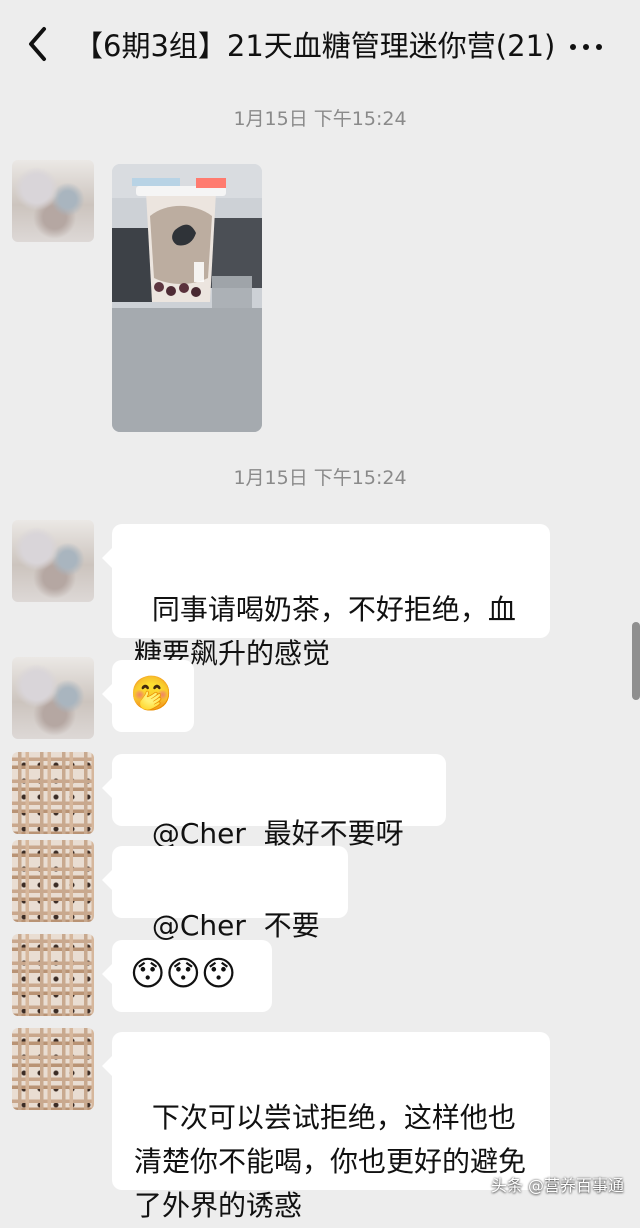  What do you see at coordinates (274, 824) in the screenshot?
I see `message-bubble: @Cher 最好不要呀😭` at bounding box center [274, 824].